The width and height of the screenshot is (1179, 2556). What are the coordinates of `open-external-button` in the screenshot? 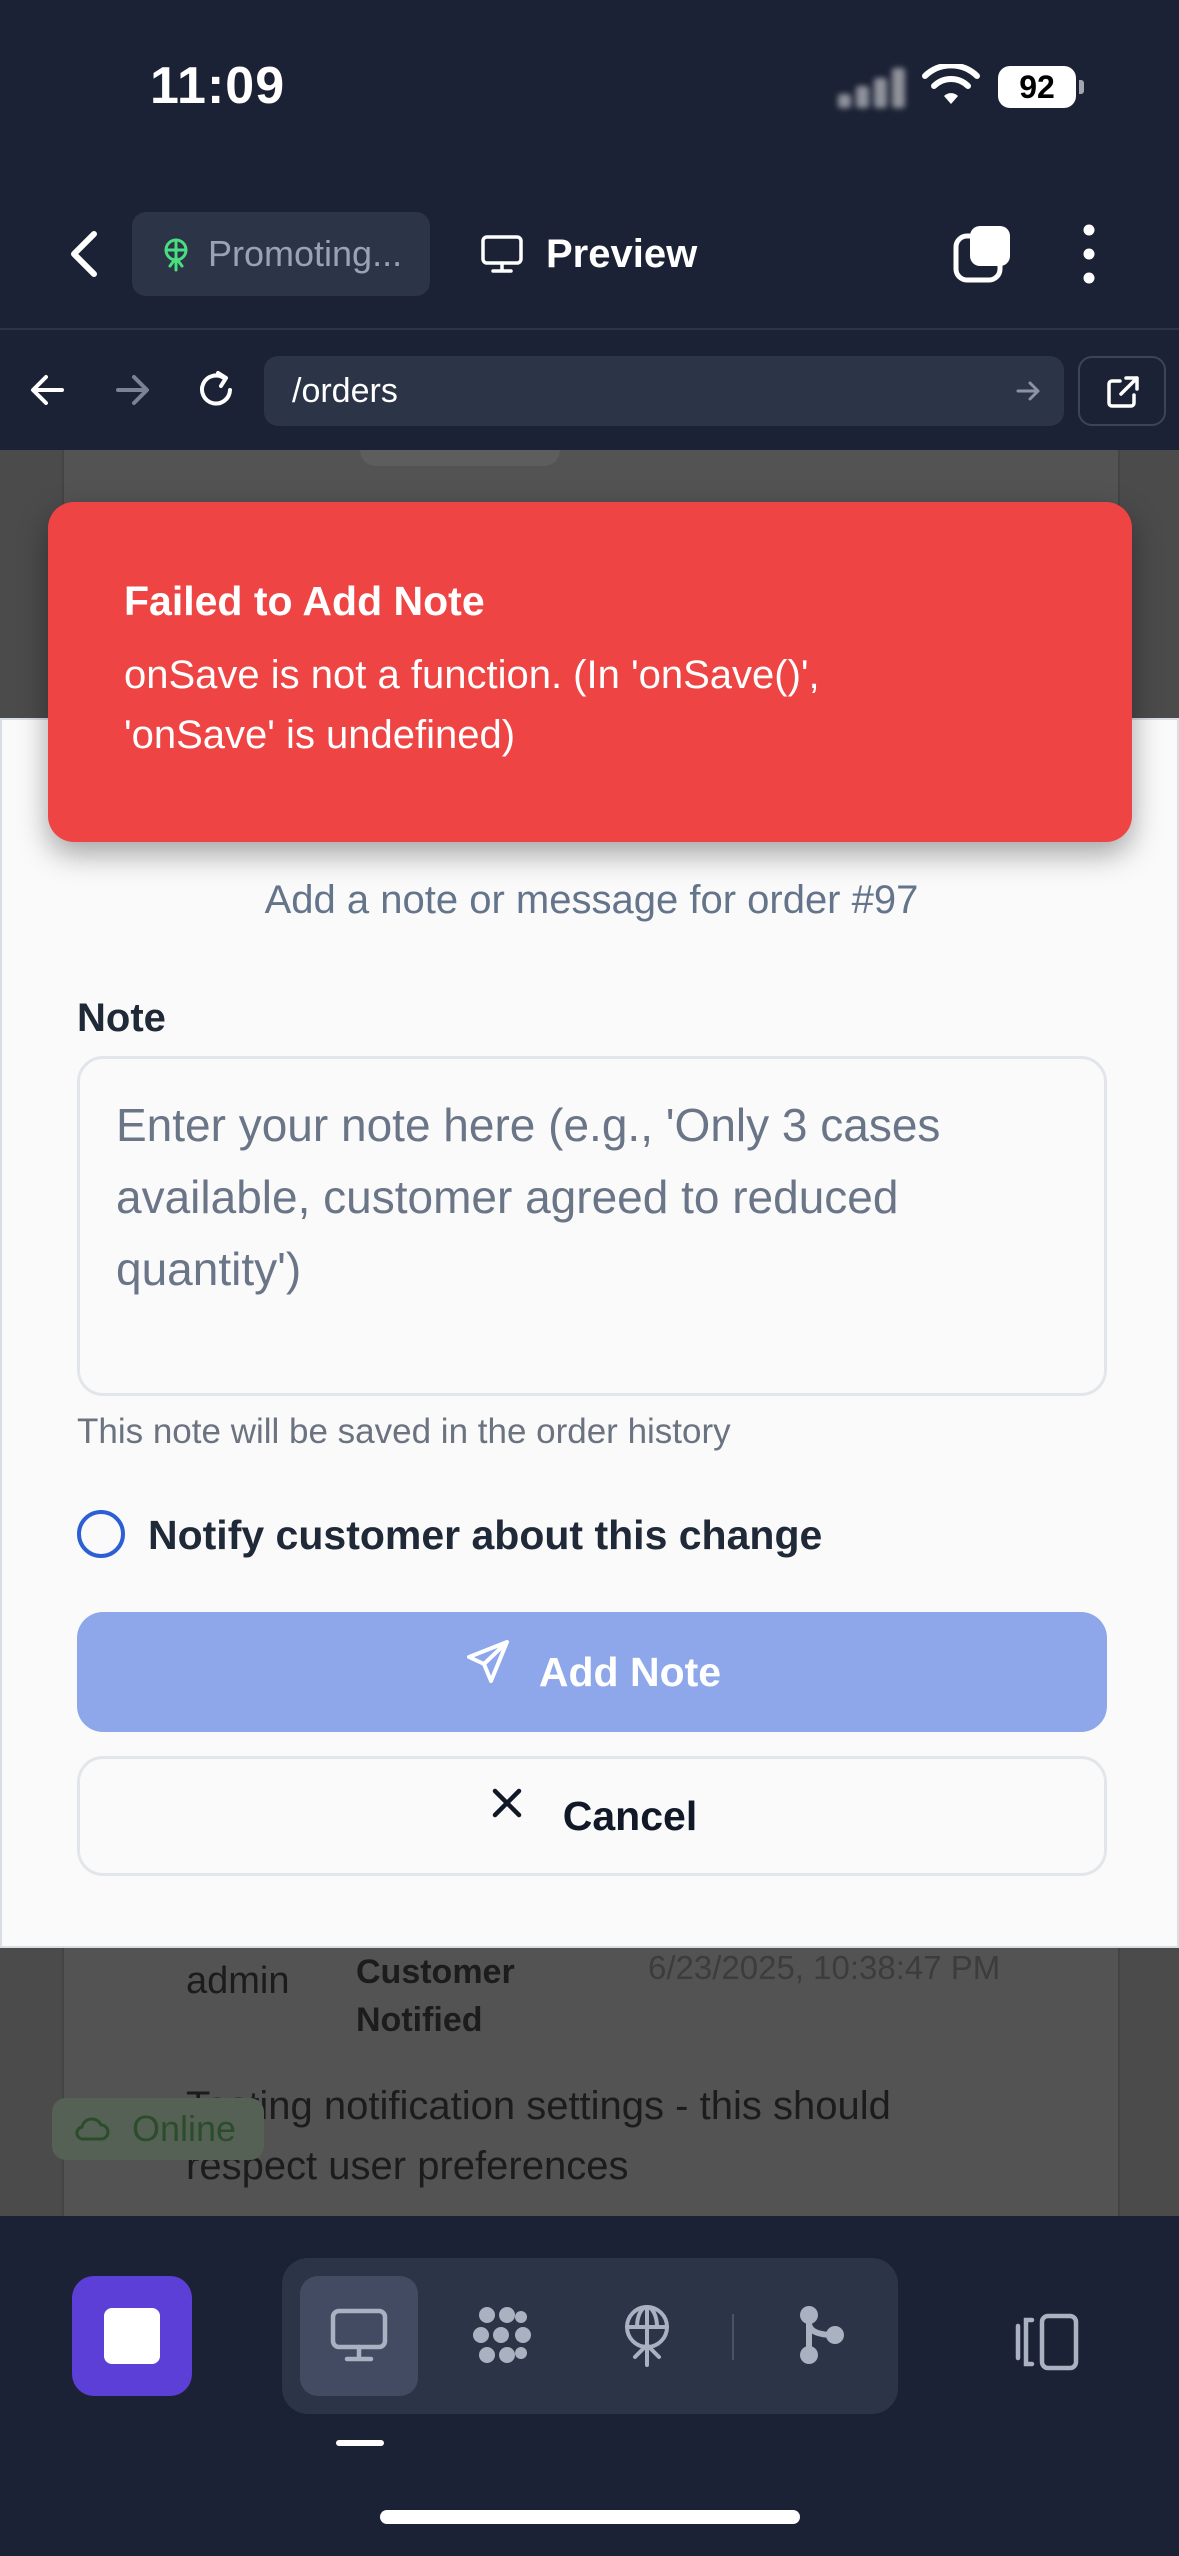 It's located at (1122, 391).